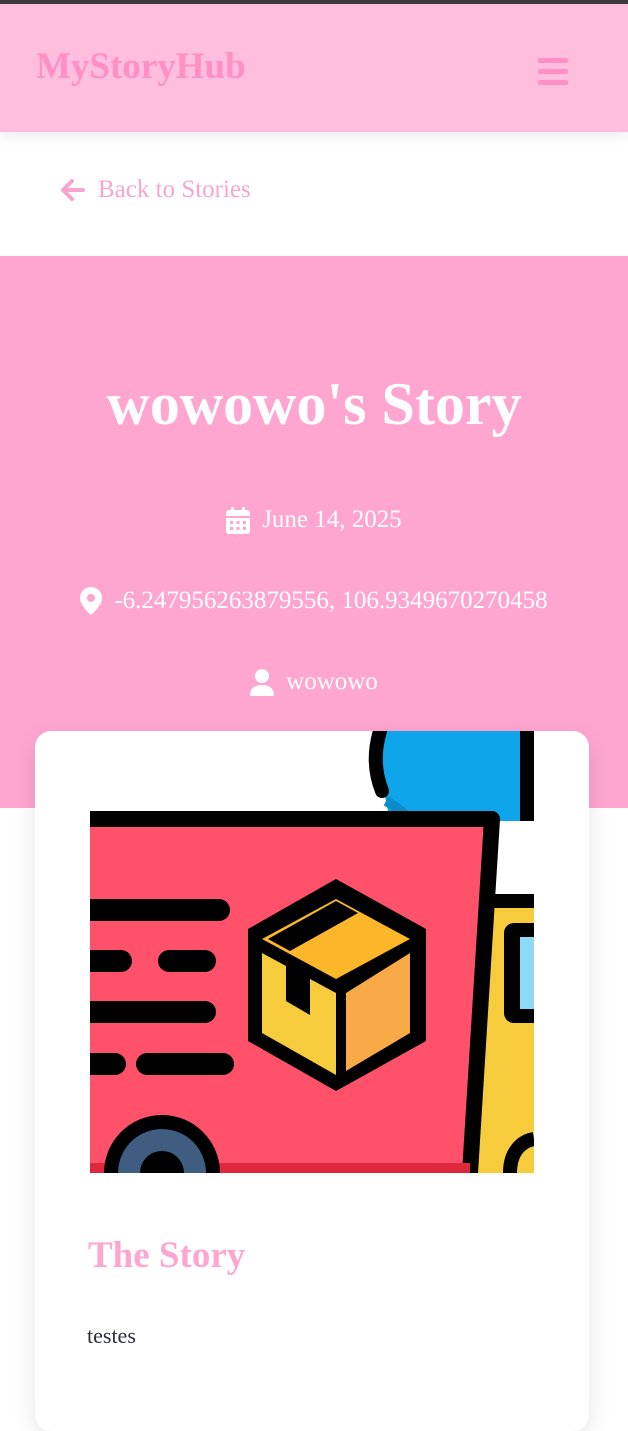 The width and height of the screenshot is (628, 1431). Describe the element at coordinates (91, 601) in the screenshot. I see `map-pin-icon` at that location.